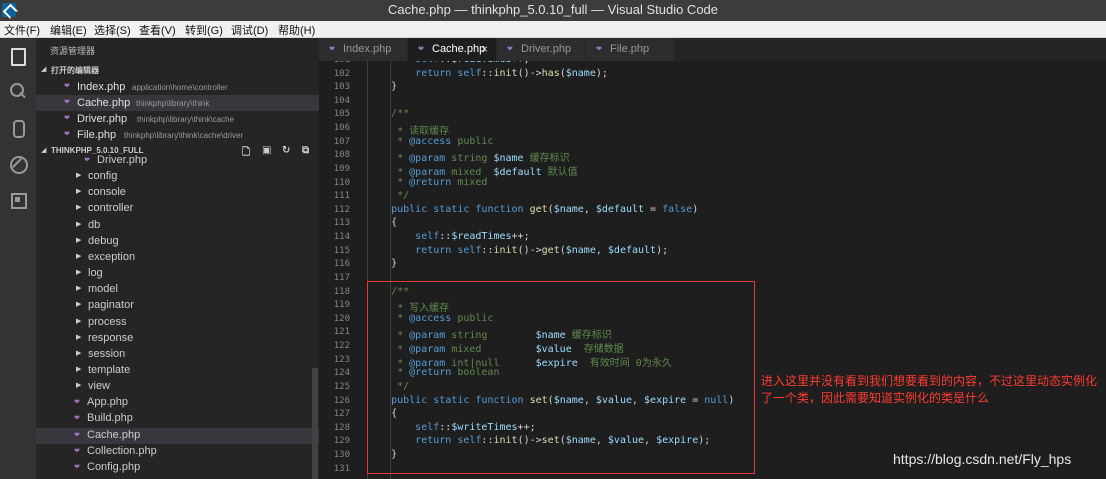 The width and height of the screenshot is (1106, 479). I want to click on tree-folder: ▶ exception, so click(177, 258).